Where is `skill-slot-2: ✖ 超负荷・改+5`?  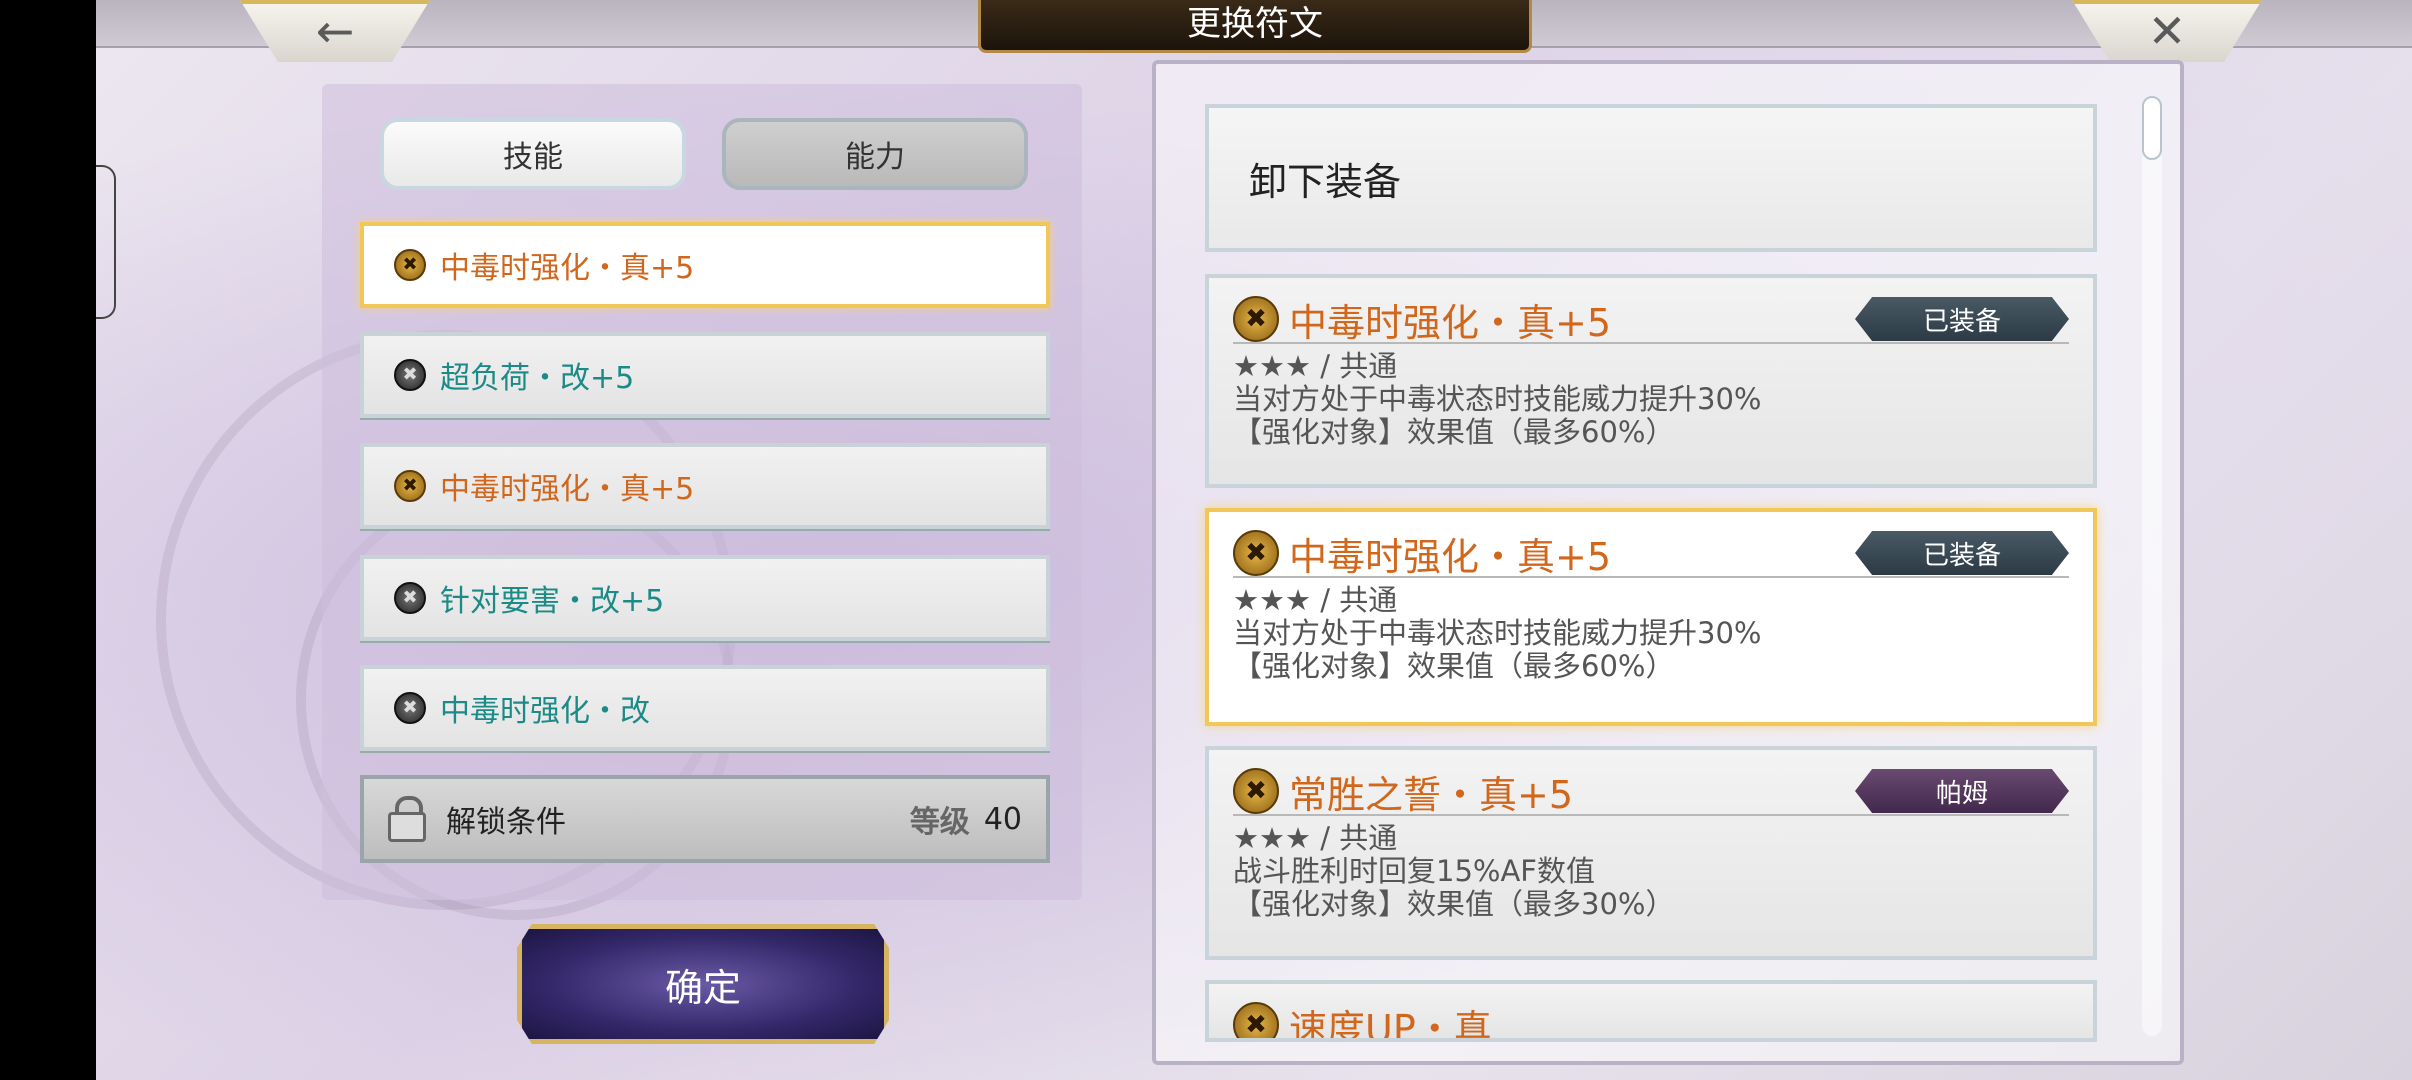
skill-slot-2: ✖ 超负荷・改+5 is located at coordinates (705, 375).